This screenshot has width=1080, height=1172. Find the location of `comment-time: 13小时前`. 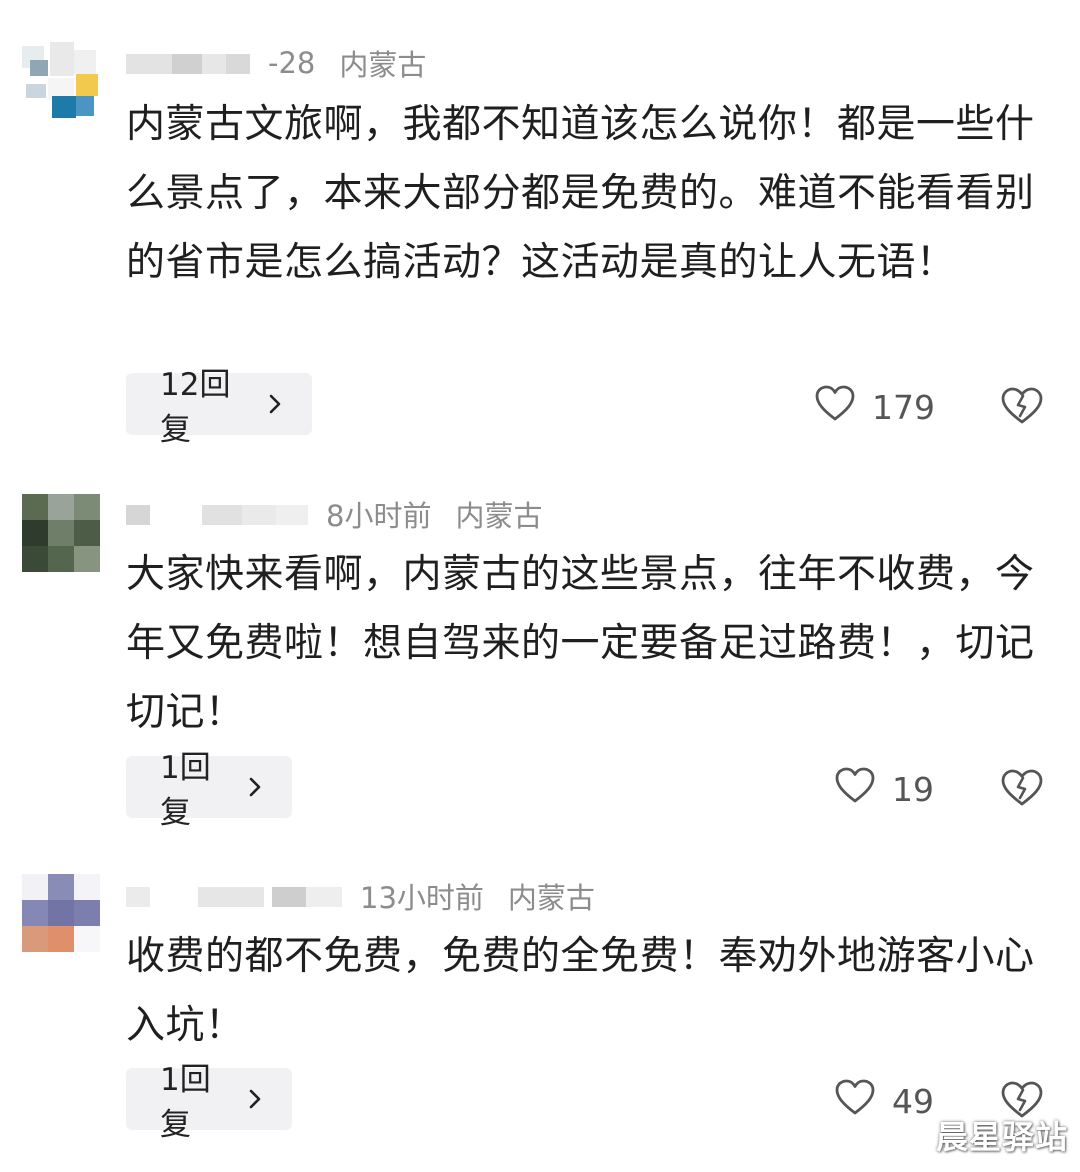

comment-time: 13小时前 is located at coordinates (422, 898).